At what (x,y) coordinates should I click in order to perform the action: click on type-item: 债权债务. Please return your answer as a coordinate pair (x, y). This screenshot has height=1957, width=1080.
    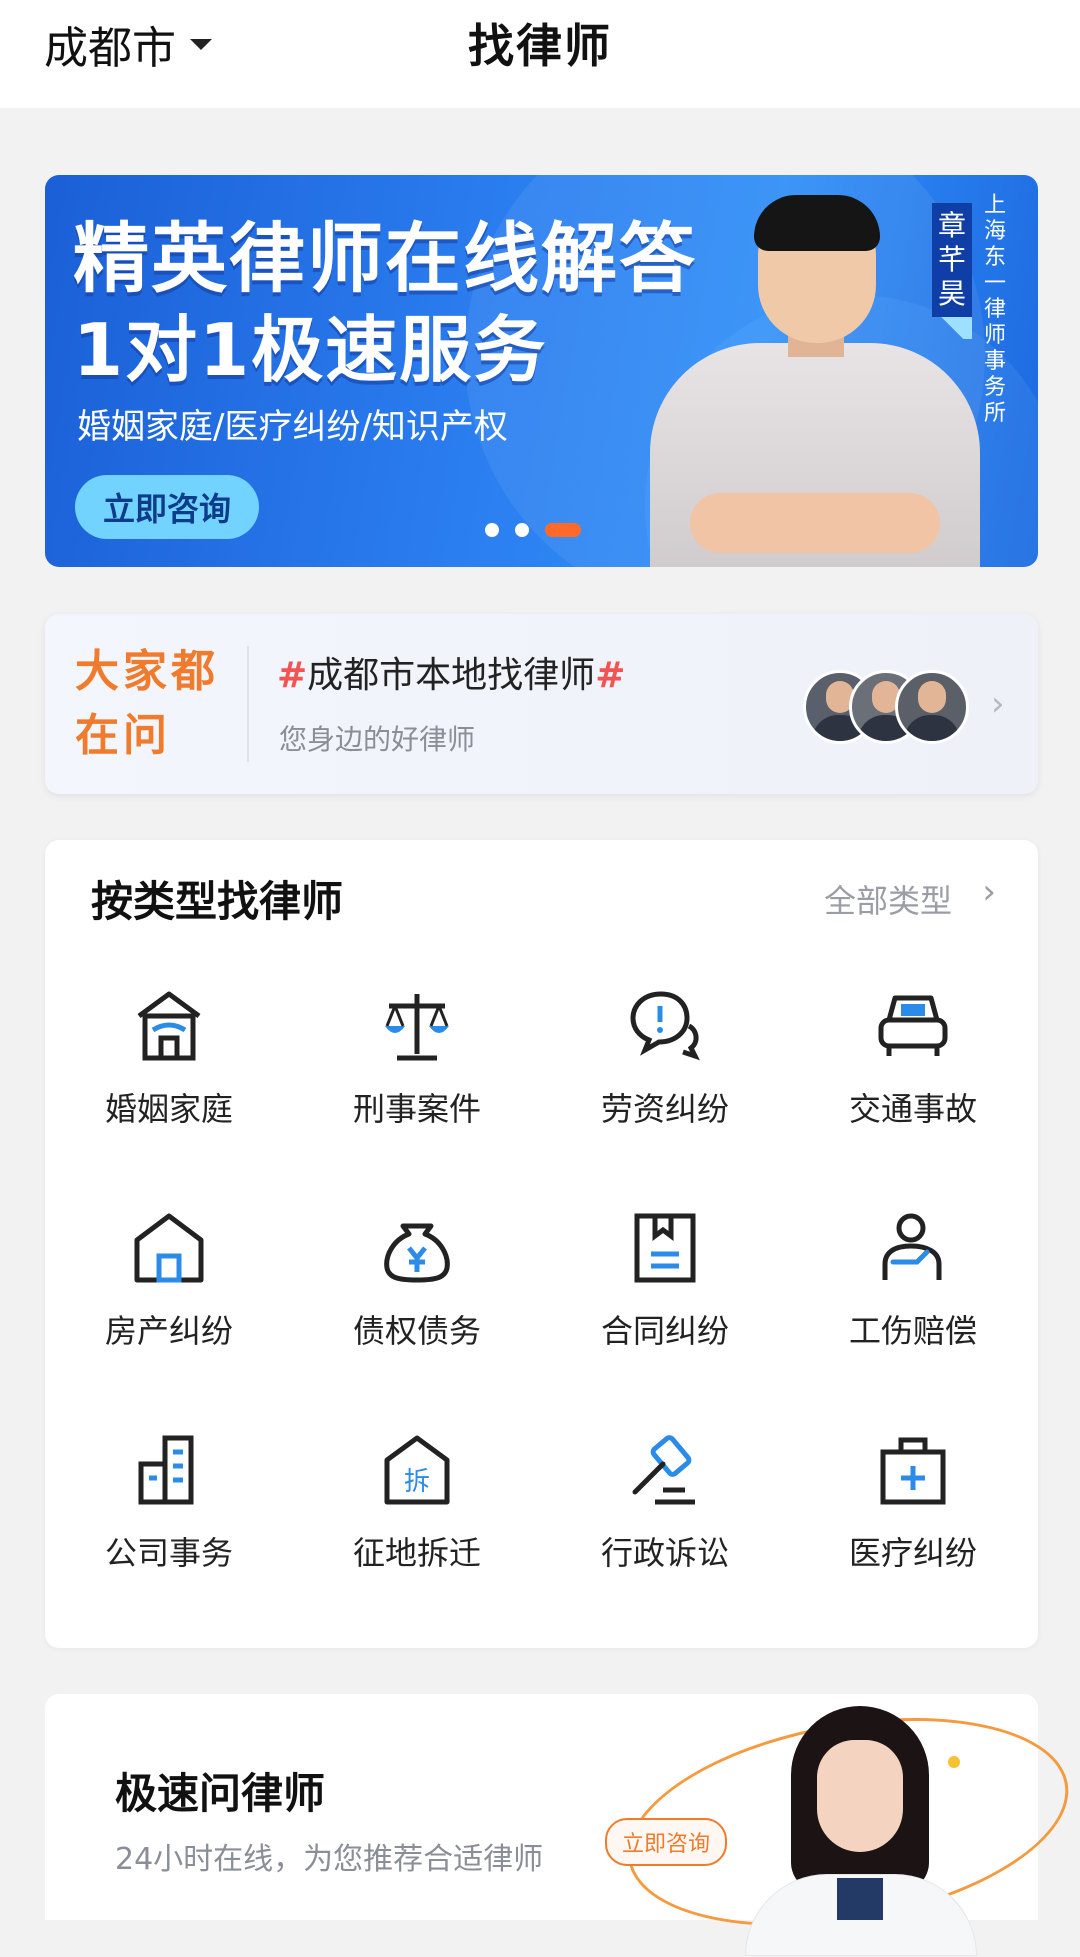
    Looking at the image, I should click on (417, 1293).